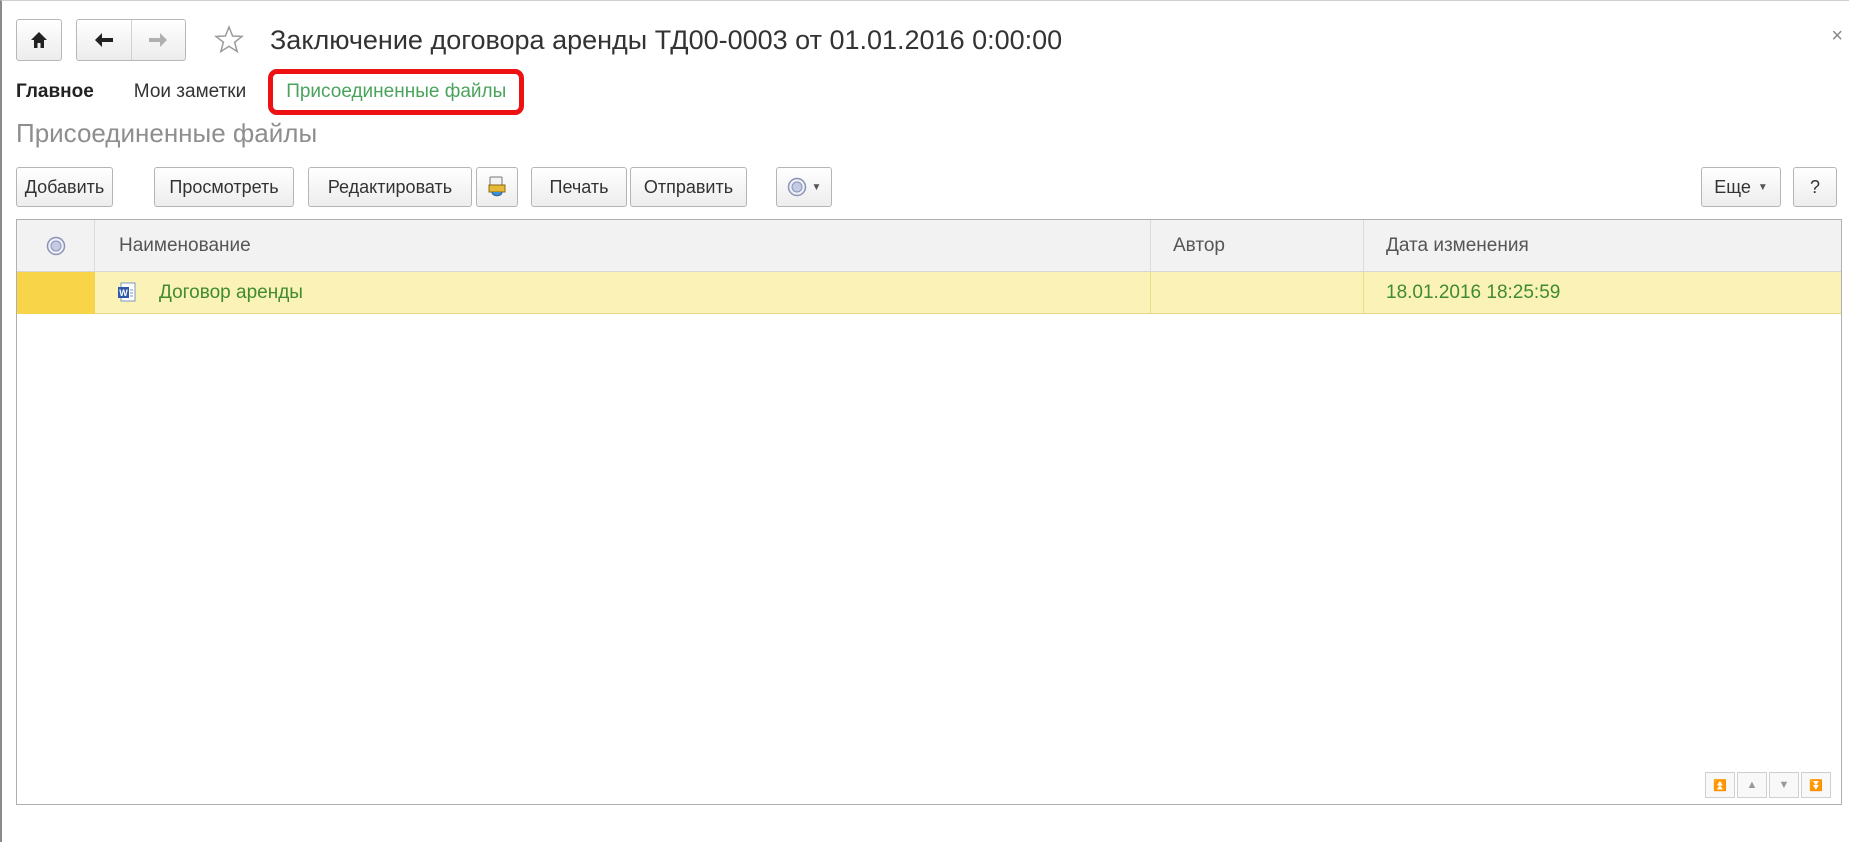 This screenshot has width=1849, height=842. Describe the element at coordinates (190, 92) in the screenshot. I see `tab-my-notes: Мои заметки` at that location.